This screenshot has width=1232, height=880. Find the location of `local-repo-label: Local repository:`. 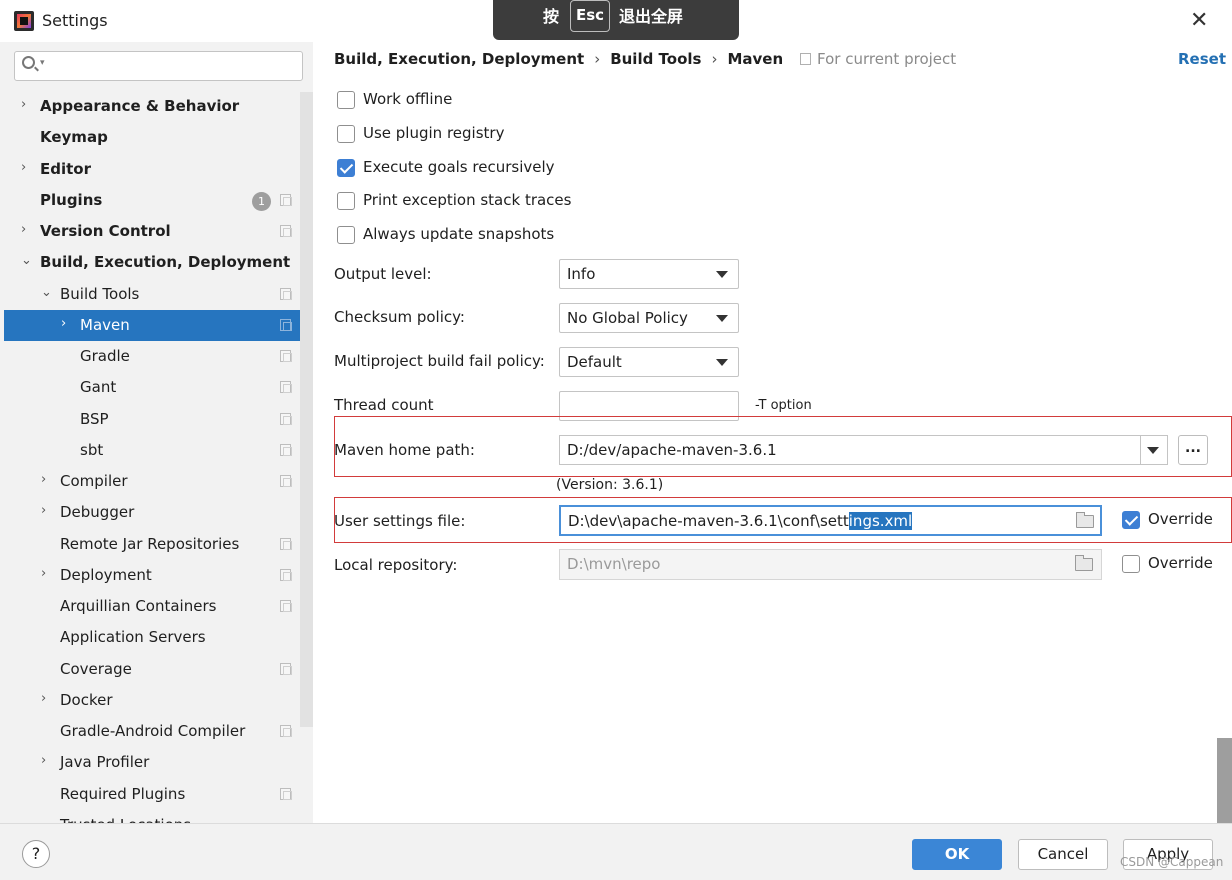

local-repo-label: Local repository: is located at coordinates (396, 565).